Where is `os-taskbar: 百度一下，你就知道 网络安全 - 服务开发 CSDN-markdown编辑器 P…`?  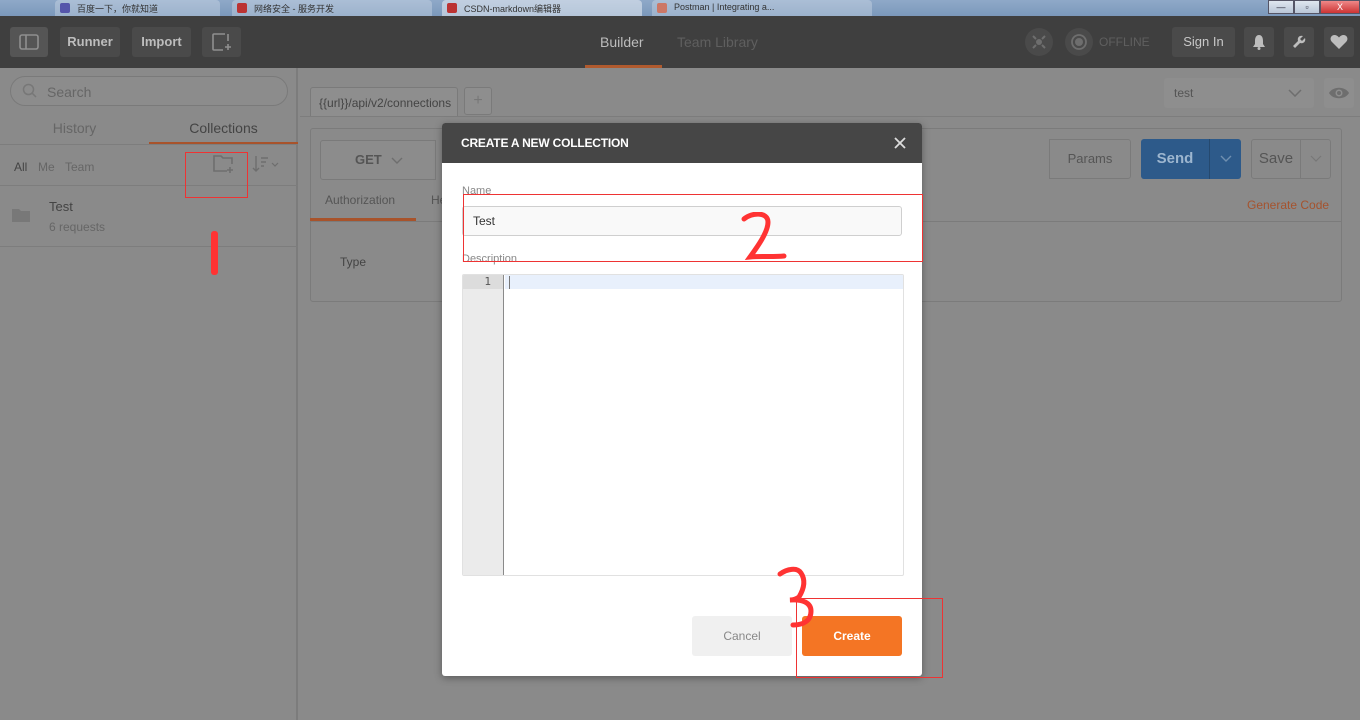
os-taskbar: 百度一下，你就知道 网络安全 - 服务开发 CSDN-markdown编辑器 P… is located at coordinates (680, 8).